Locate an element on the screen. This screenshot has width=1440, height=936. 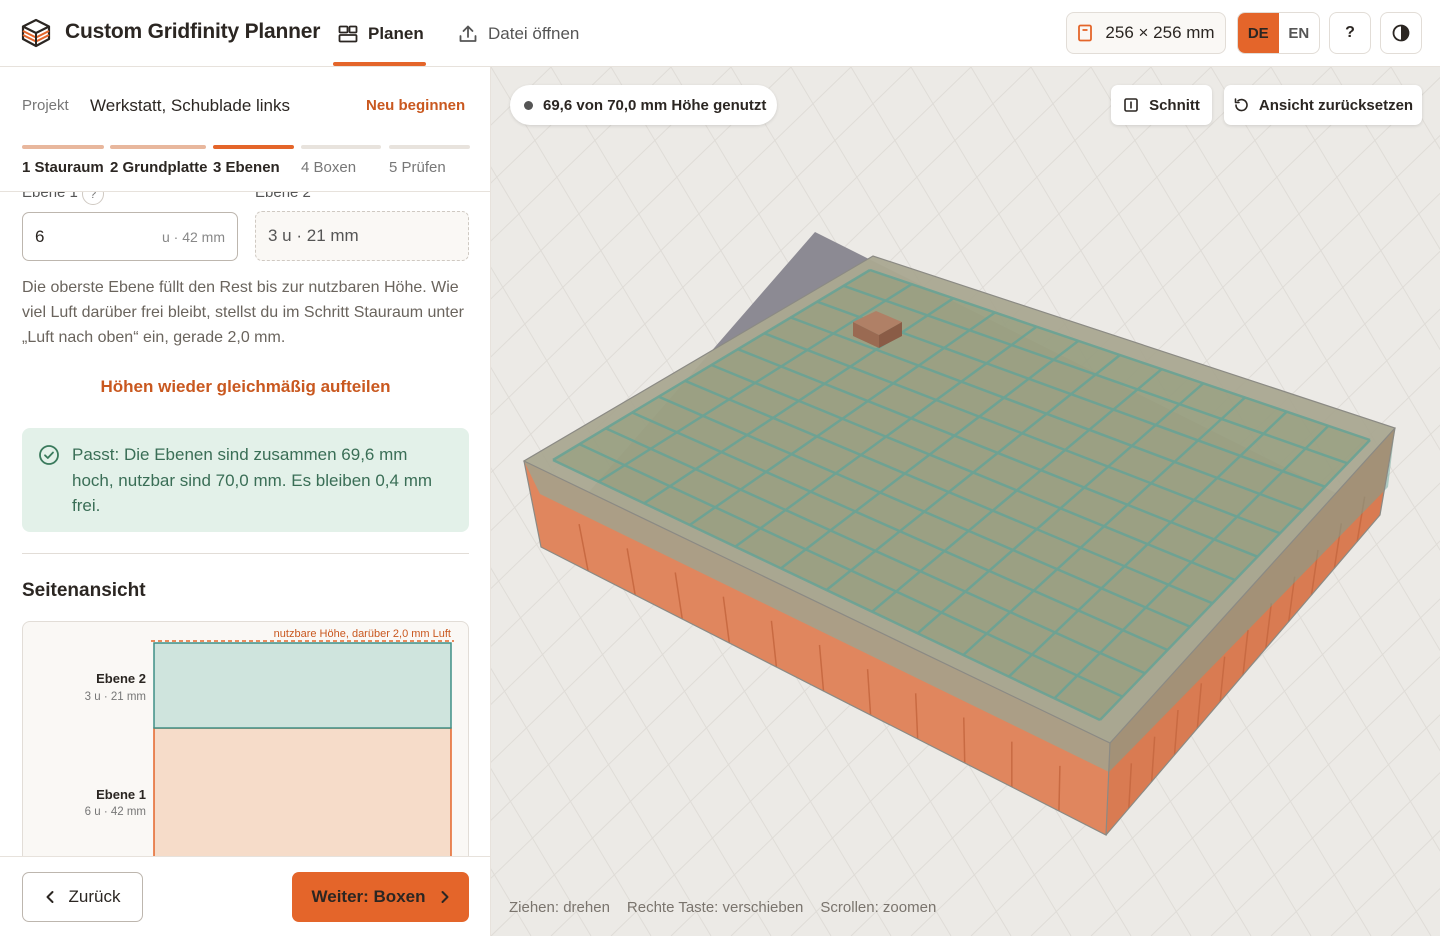
side-view-title: Seitenansicht is located at coordinates (84, 590).